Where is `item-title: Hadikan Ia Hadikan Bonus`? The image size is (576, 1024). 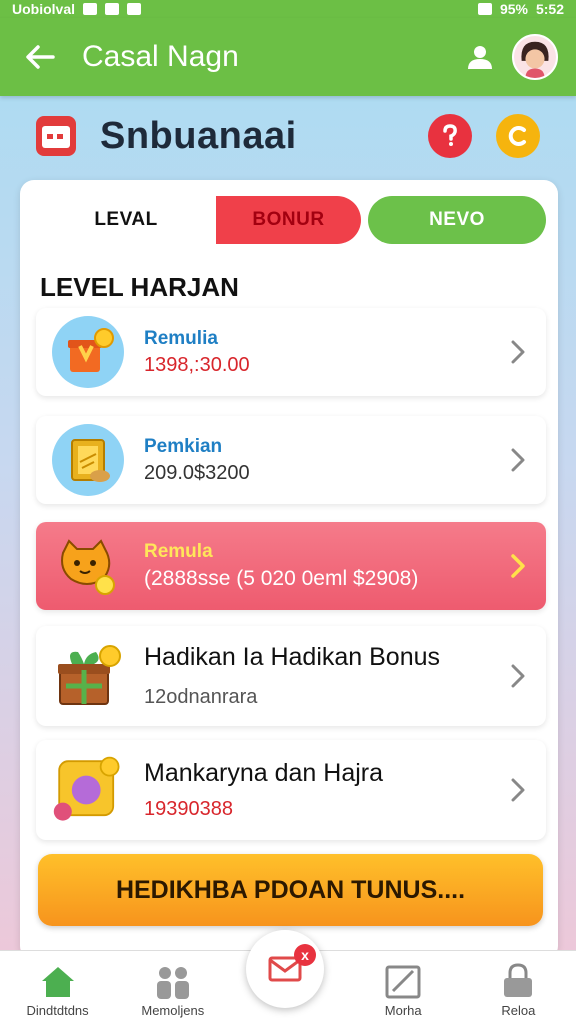
item-title: Hadikan Ia Hadikan Bonus is located at coordinates (292, 657).